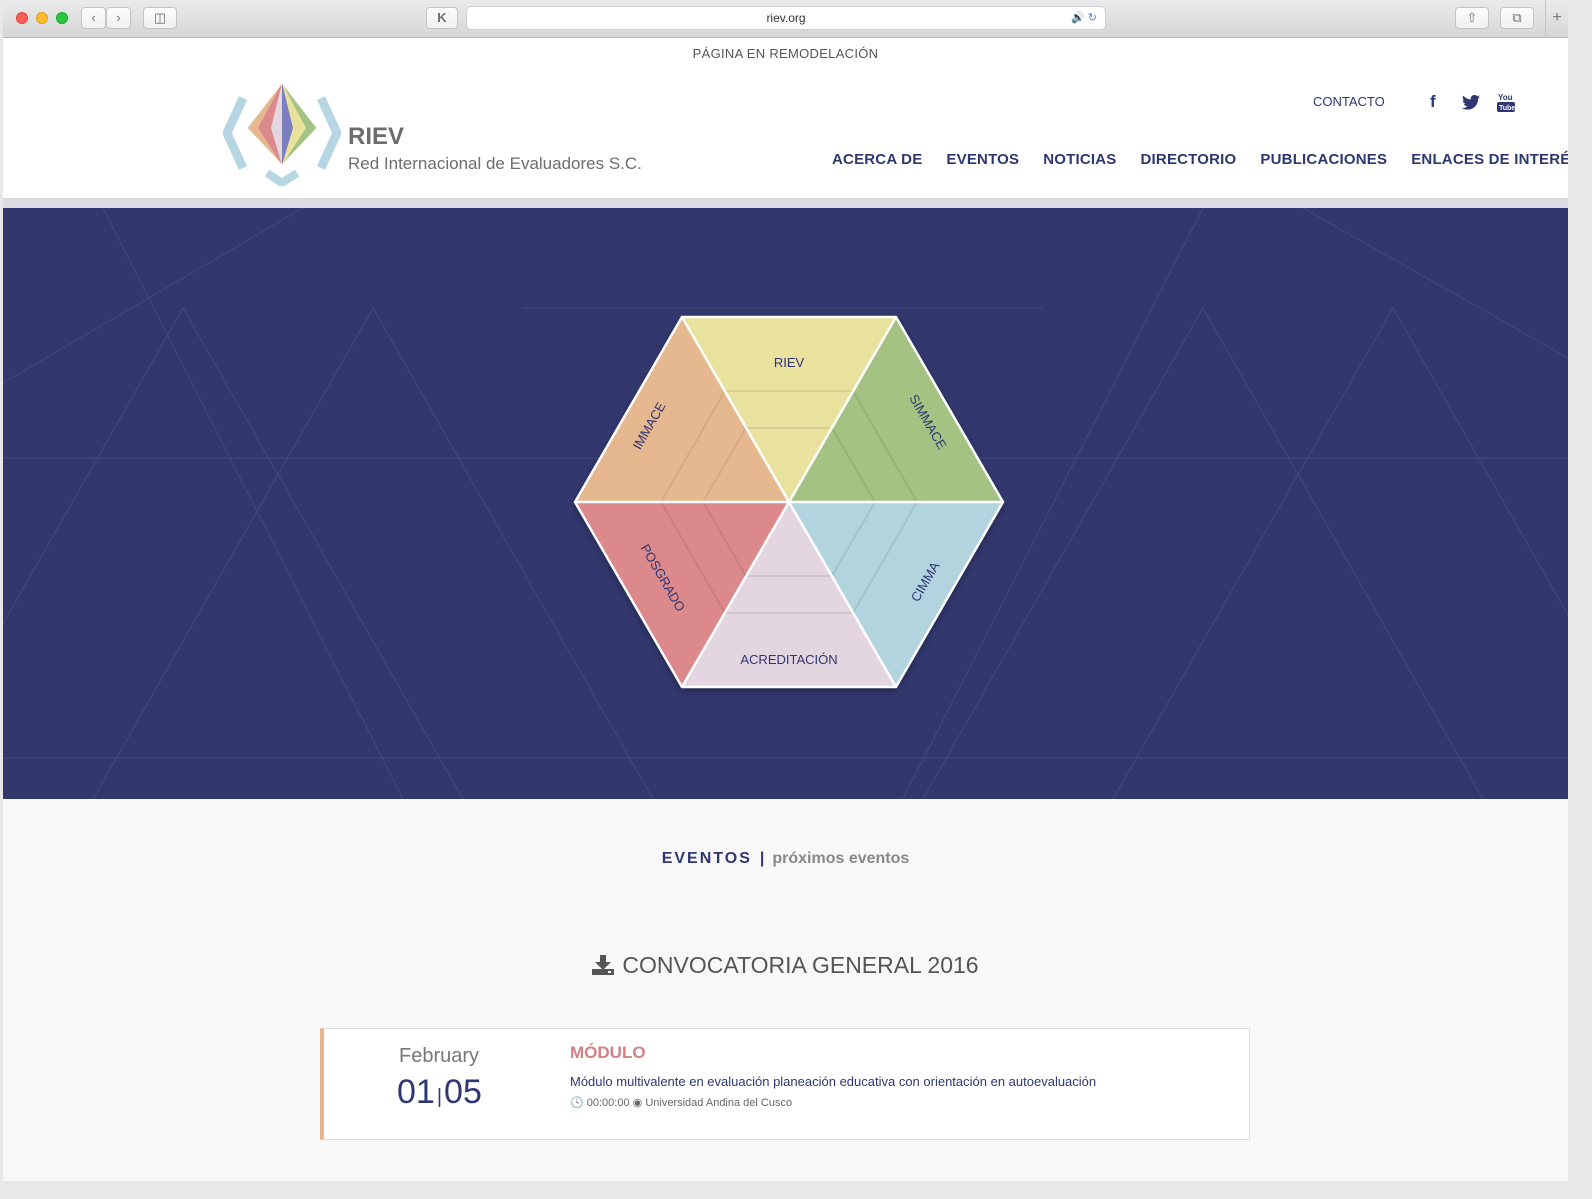  I want to click on youtube-icon: You Tube, so click(1506, 102).